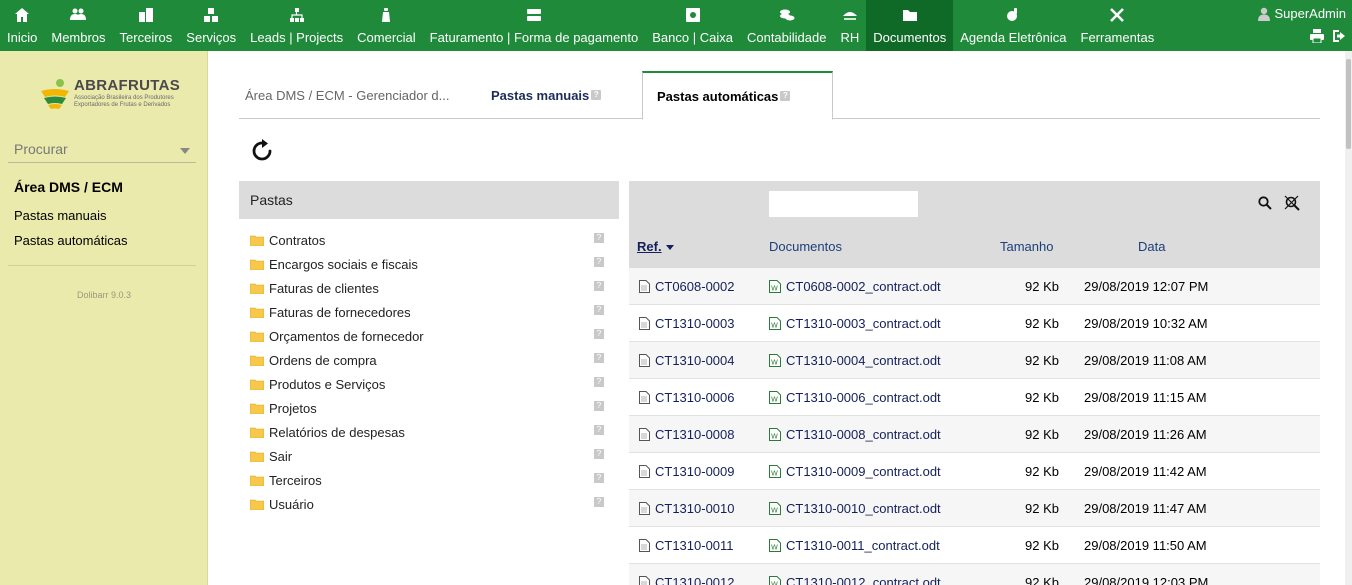 This screenshot has width=1352, height=585. I want to click on tab-auto-folders: Pastas automáticas?, so click(737, 95).